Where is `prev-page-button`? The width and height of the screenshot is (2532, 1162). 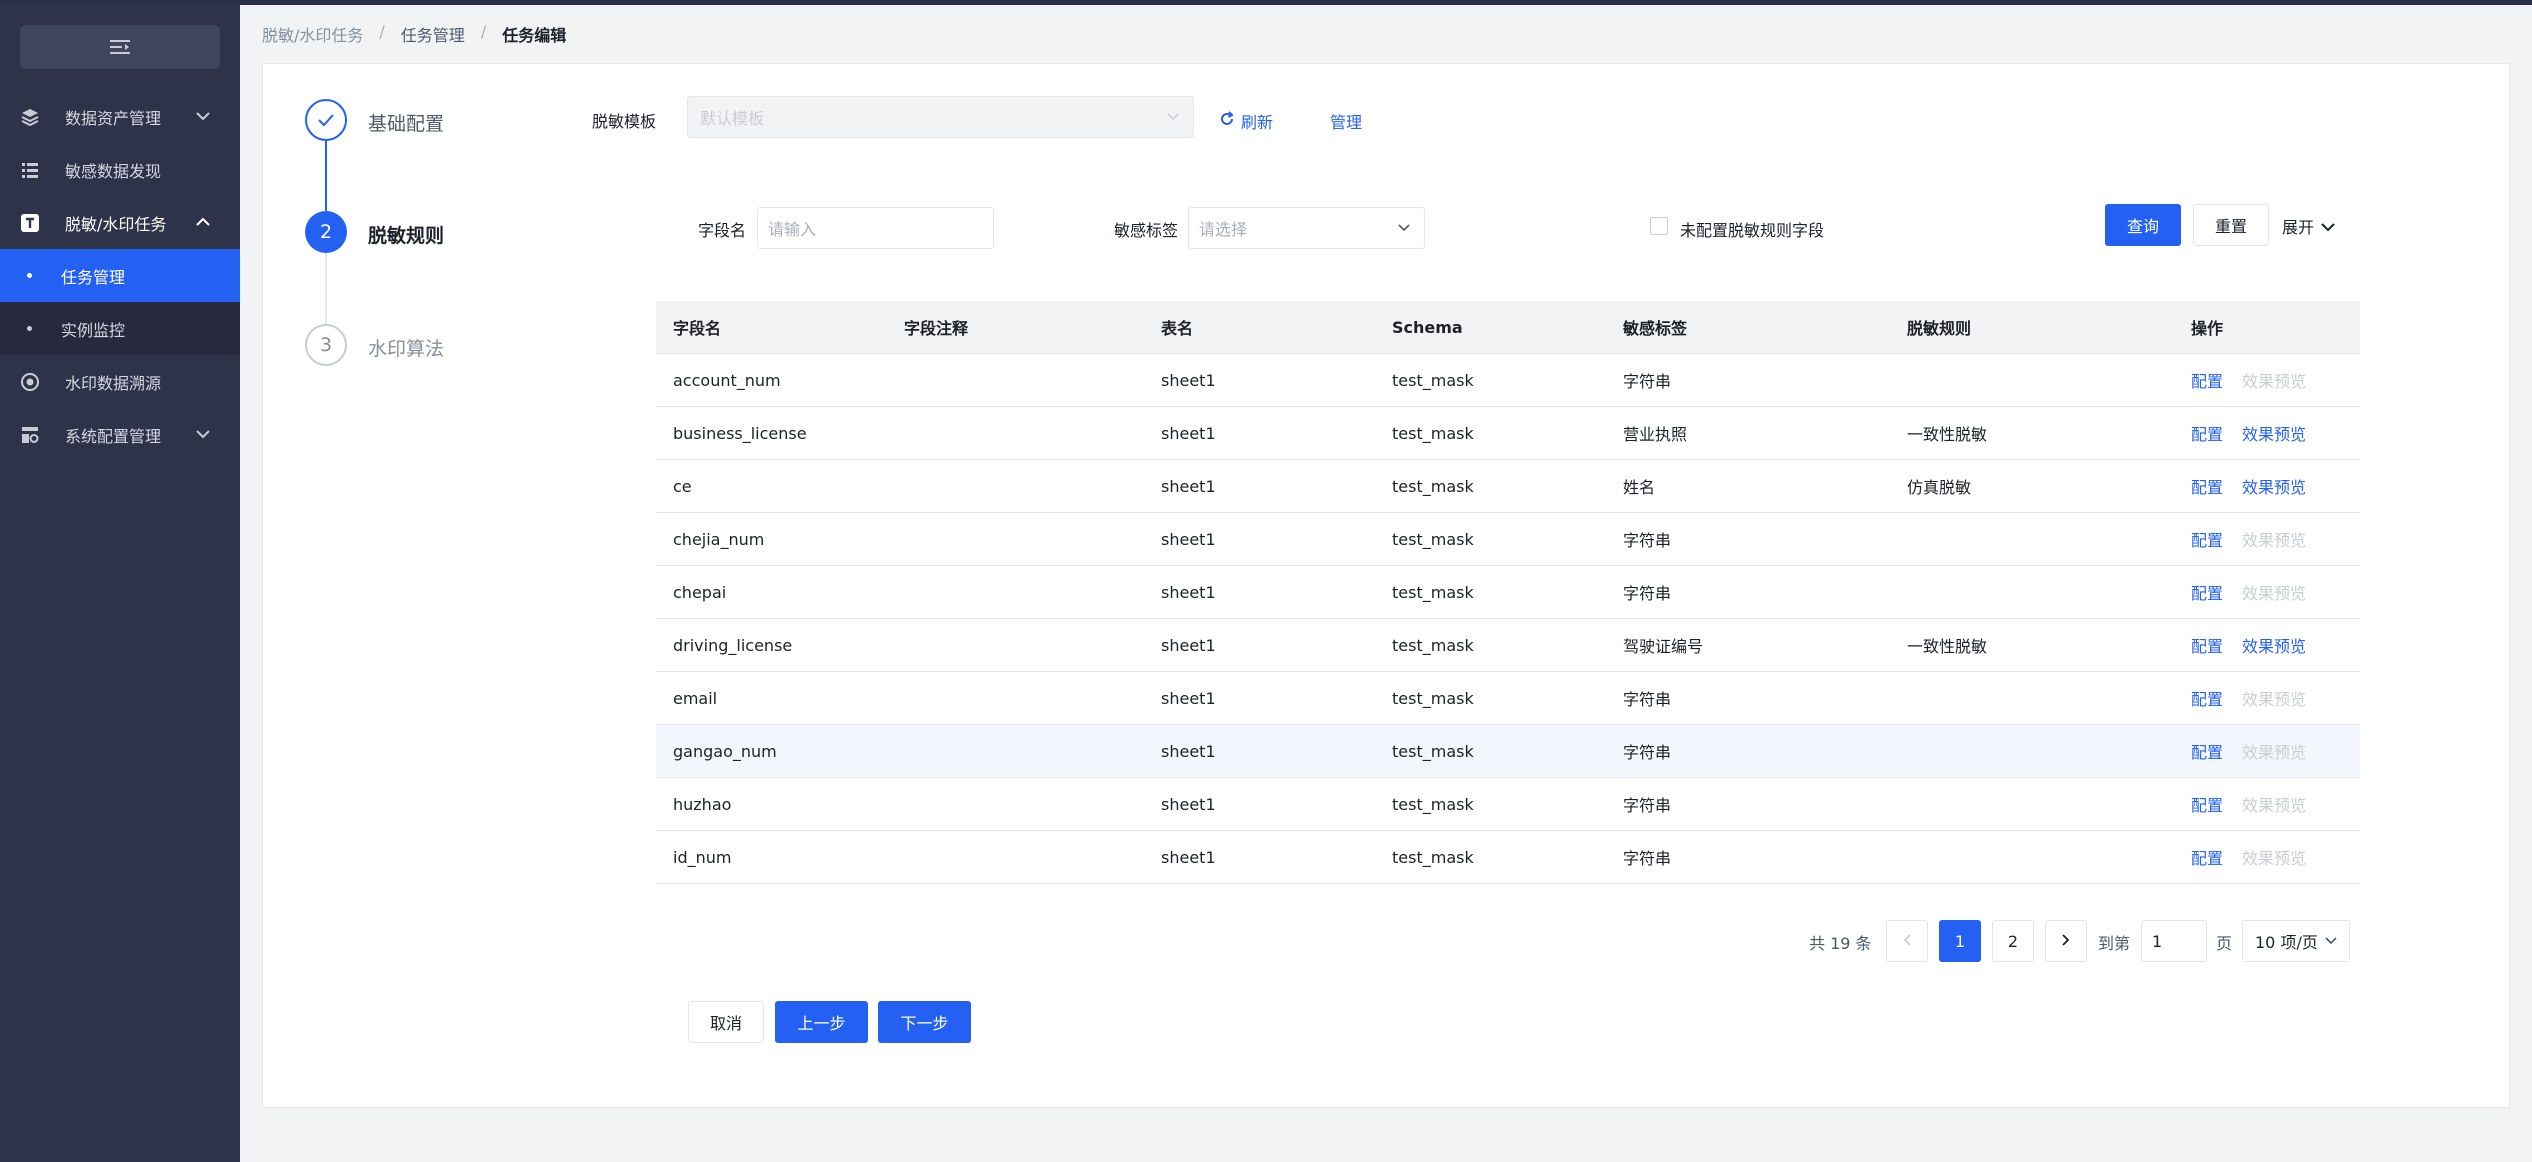
prev-page-button is located at coordinates (1907, 941).